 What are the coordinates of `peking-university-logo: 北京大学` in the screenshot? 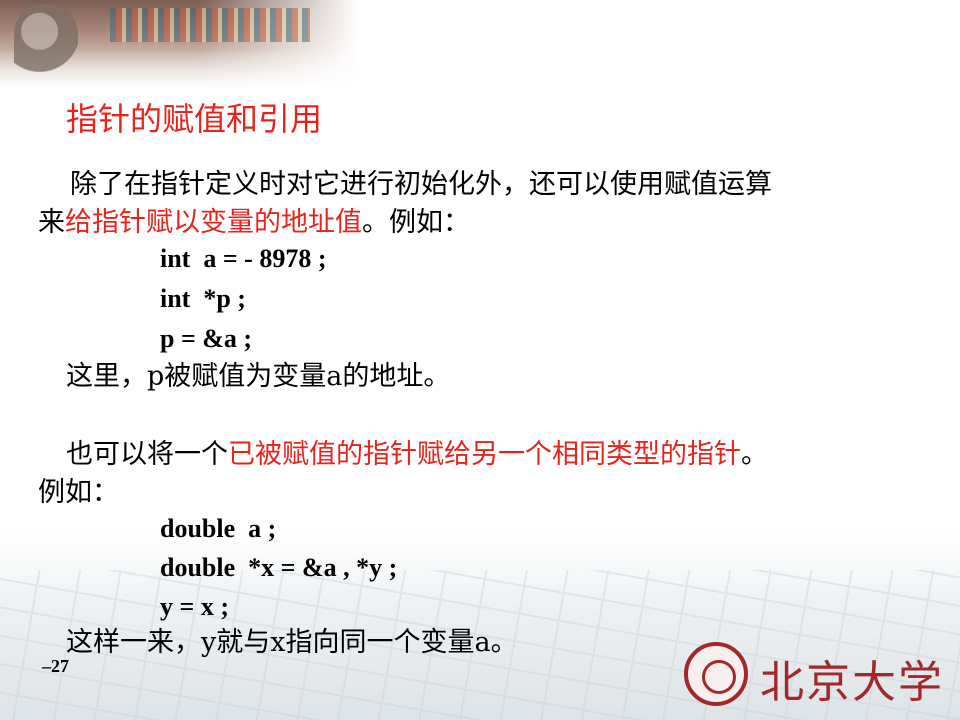 It's located at (813, 675).